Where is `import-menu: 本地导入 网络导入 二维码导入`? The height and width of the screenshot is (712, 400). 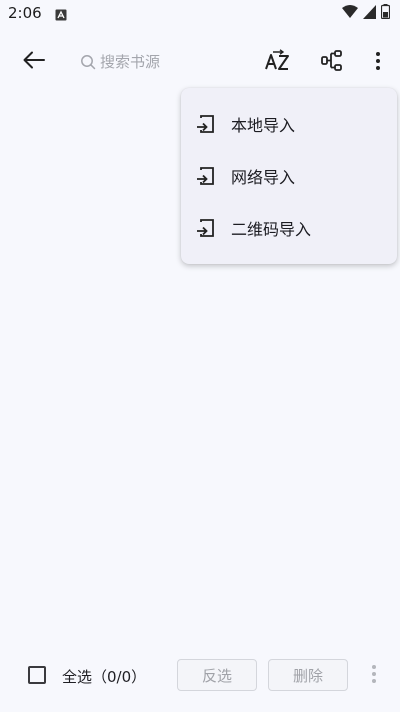 import-menu: 本地导入 网络导入 二维码导入 is located at coordinates (289, 176).